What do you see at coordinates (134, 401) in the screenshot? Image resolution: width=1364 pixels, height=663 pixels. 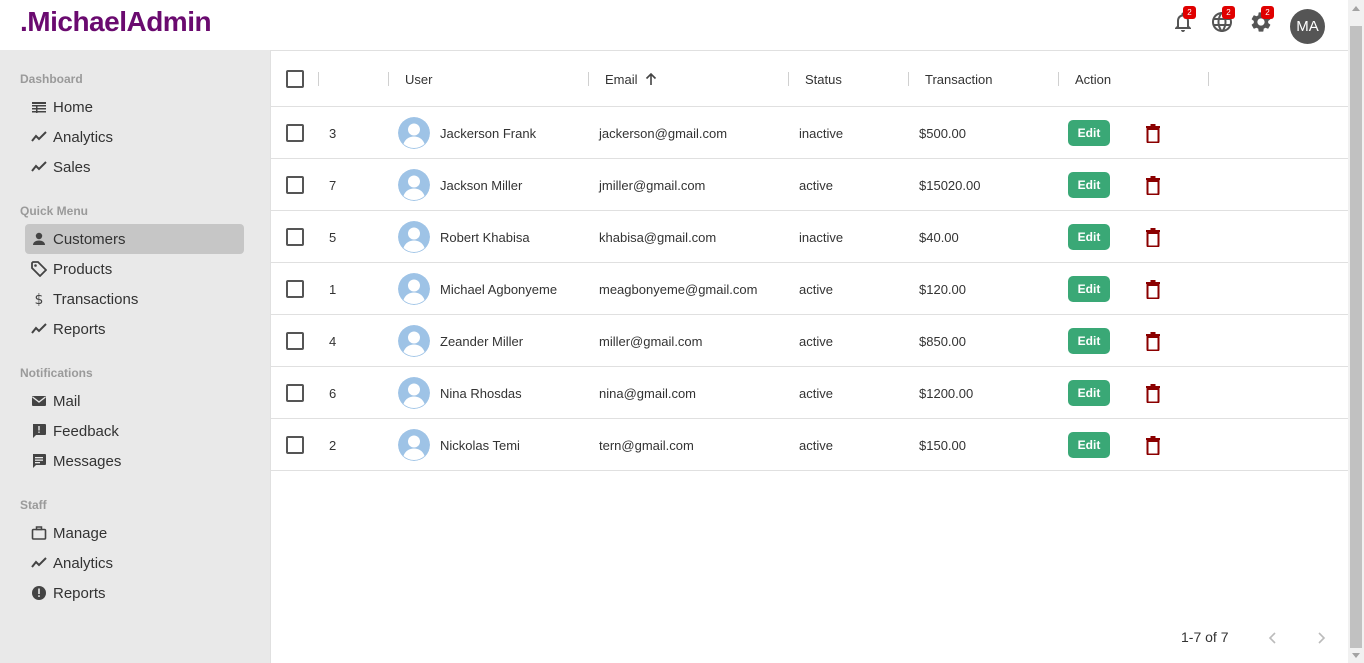 I see `sidebar-item-mail: Mail` at bounding box center [134, 401].